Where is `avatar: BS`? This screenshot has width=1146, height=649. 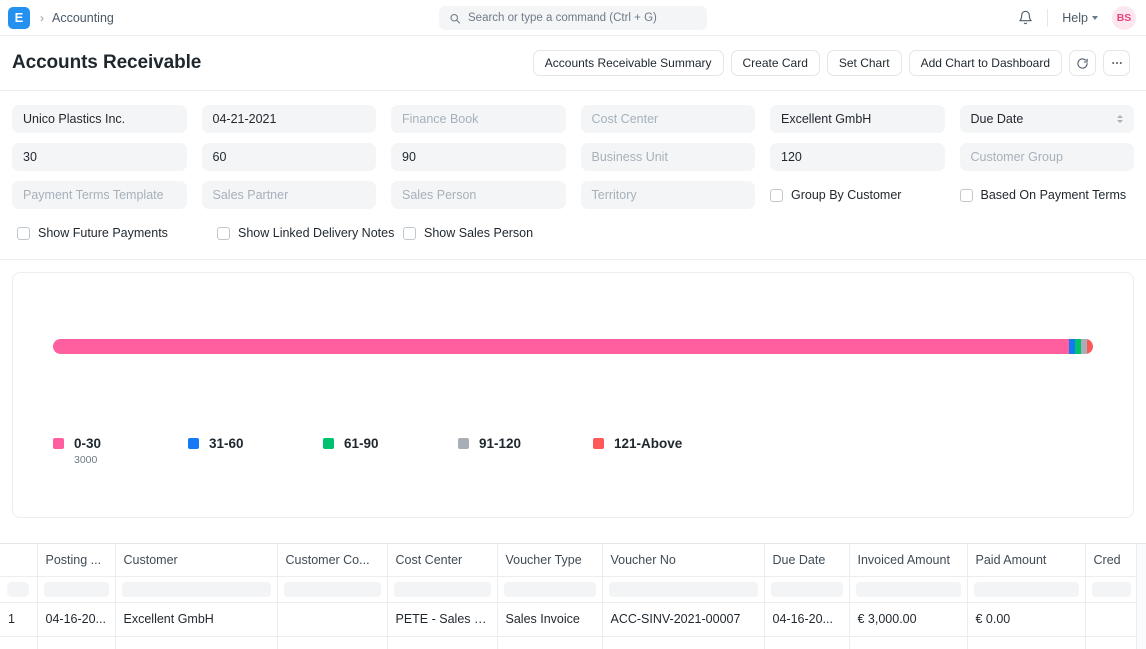 avatar: BS is located at coordinates (1124, 17).